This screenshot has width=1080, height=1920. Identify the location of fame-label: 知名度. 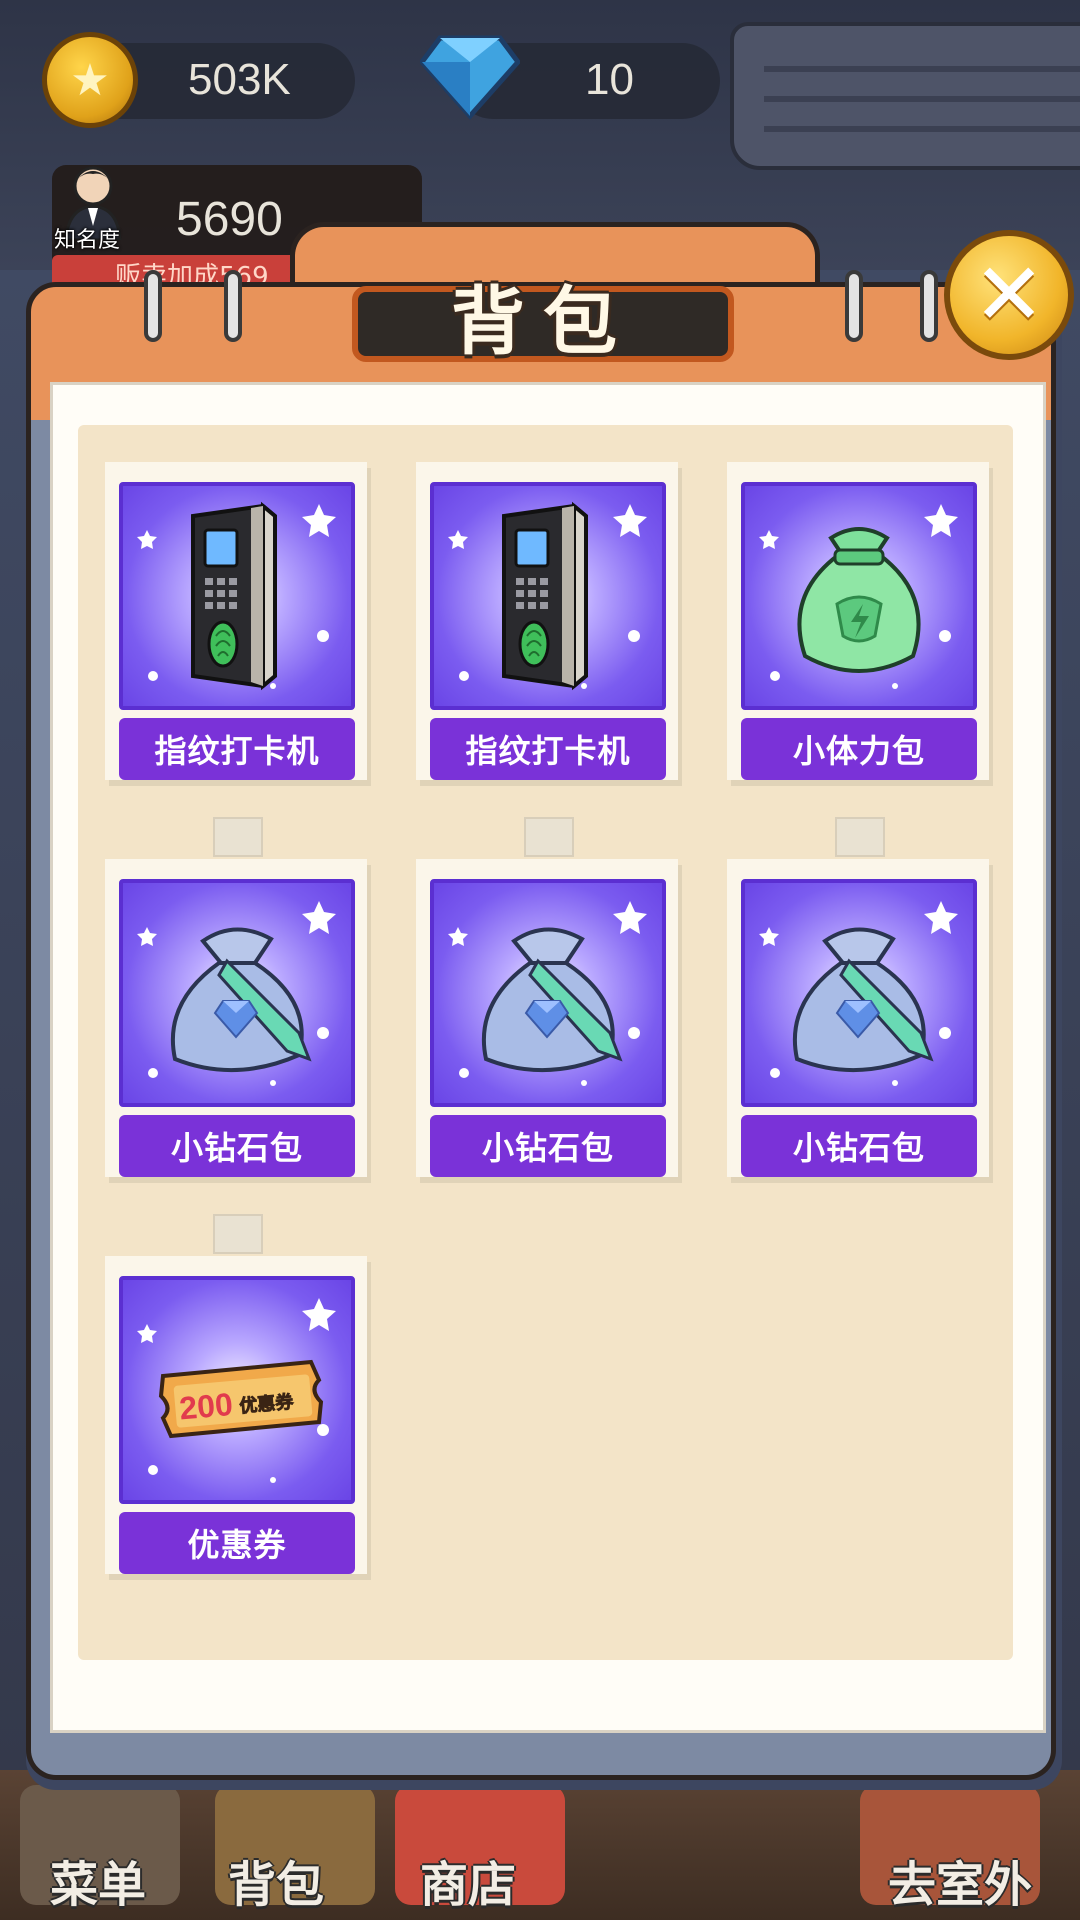
(87, 240).